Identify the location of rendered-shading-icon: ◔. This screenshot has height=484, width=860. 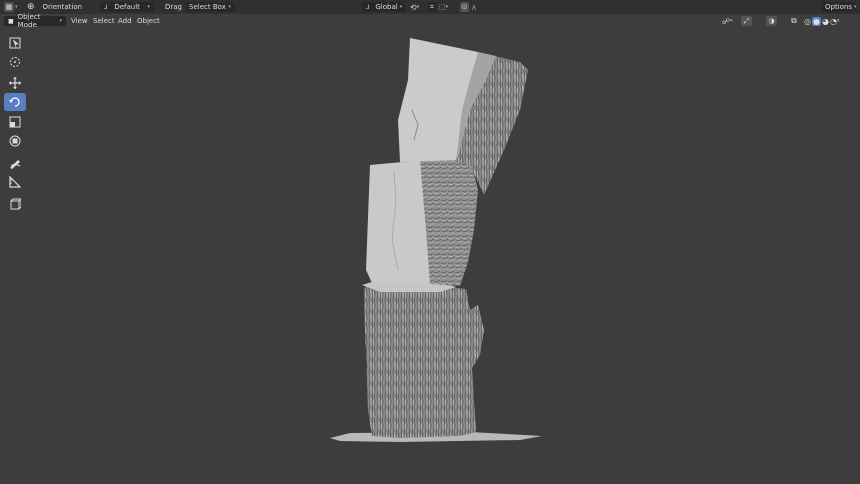
(833, 21).